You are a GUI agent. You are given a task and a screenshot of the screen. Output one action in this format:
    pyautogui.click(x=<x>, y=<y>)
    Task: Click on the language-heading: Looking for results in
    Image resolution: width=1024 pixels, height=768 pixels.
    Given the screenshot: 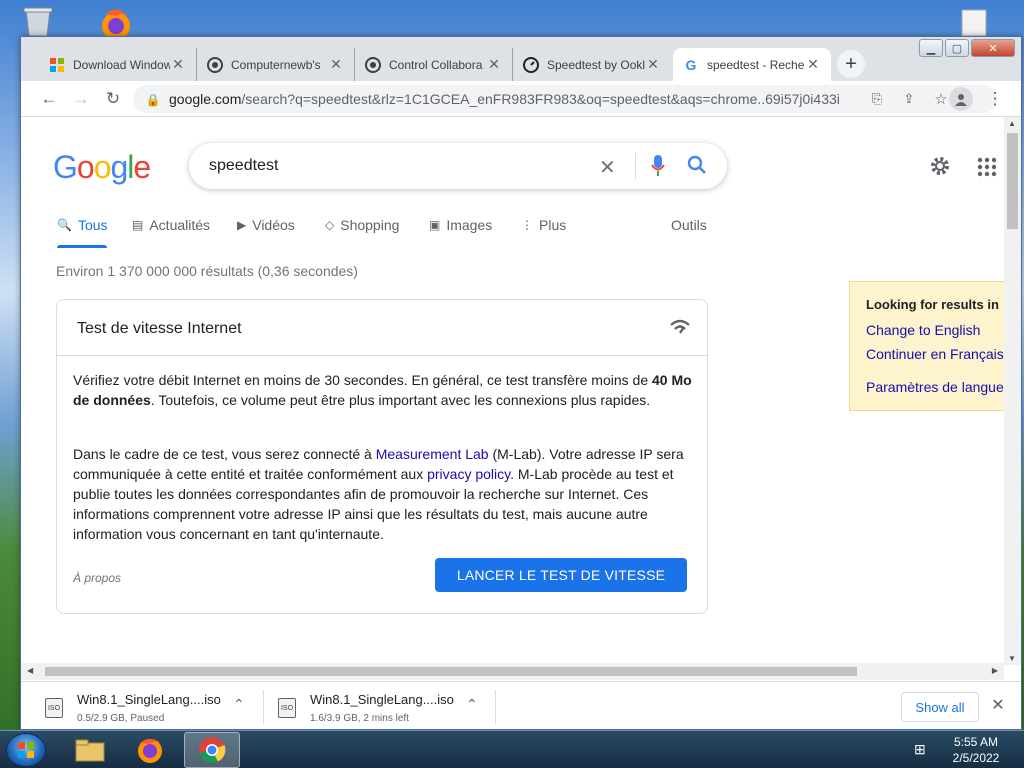 What is the action you would take?
    pyautogui.click(x=932, y=304)
    